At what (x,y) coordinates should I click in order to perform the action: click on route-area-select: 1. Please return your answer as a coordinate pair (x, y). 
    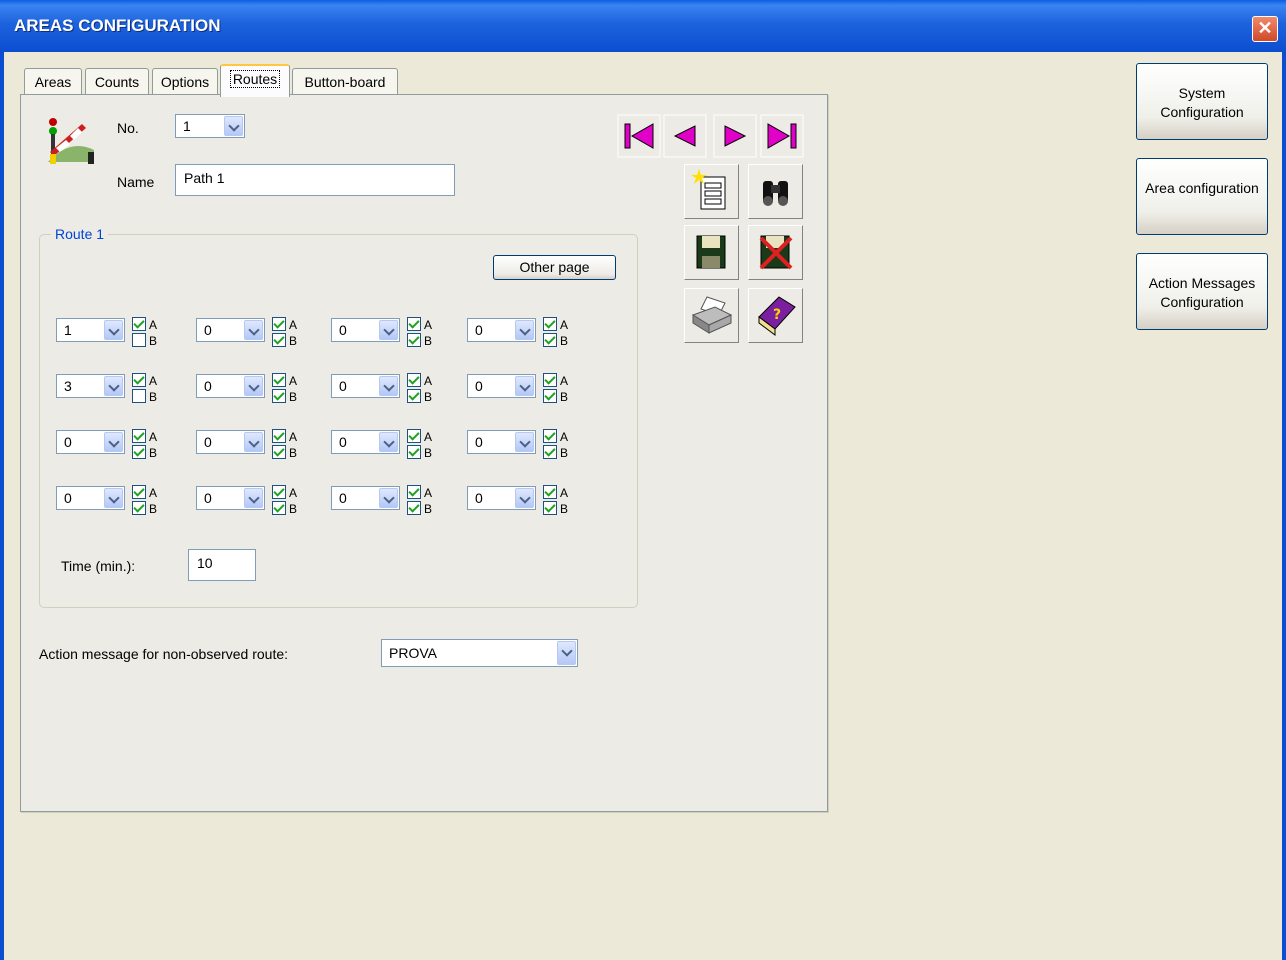
    Looking at the image, I should click on (90, 330).